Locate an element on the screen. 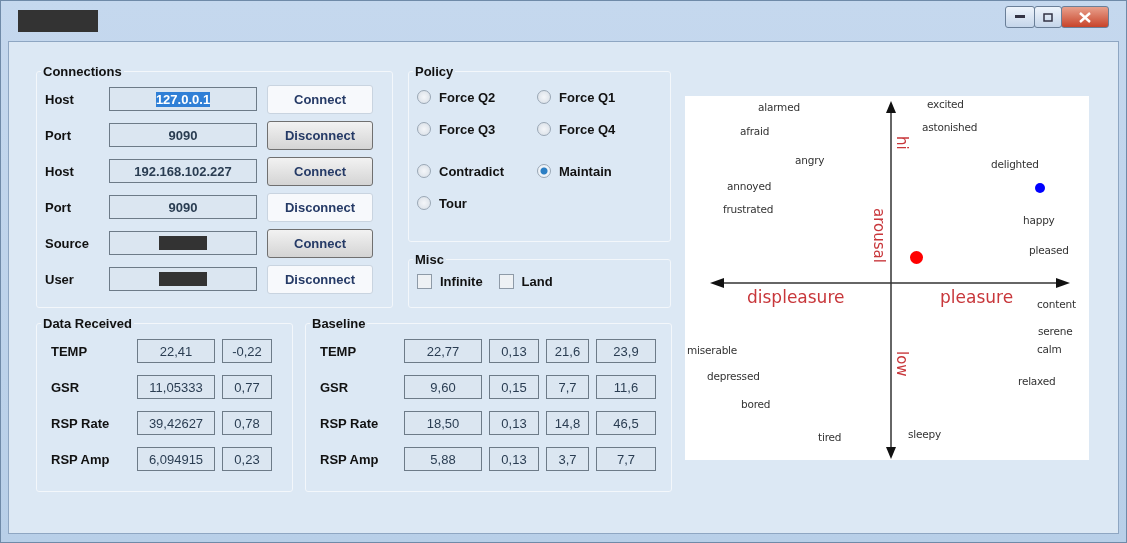 This screenshot has height=543, width=1127. radio-option: Force Q3 is located at coordinates (477, 129).